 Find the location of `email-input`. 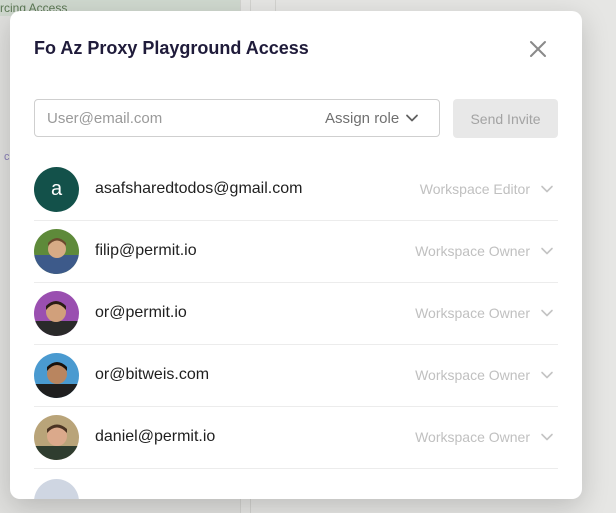

email-input is located at coordinates (177, 118).